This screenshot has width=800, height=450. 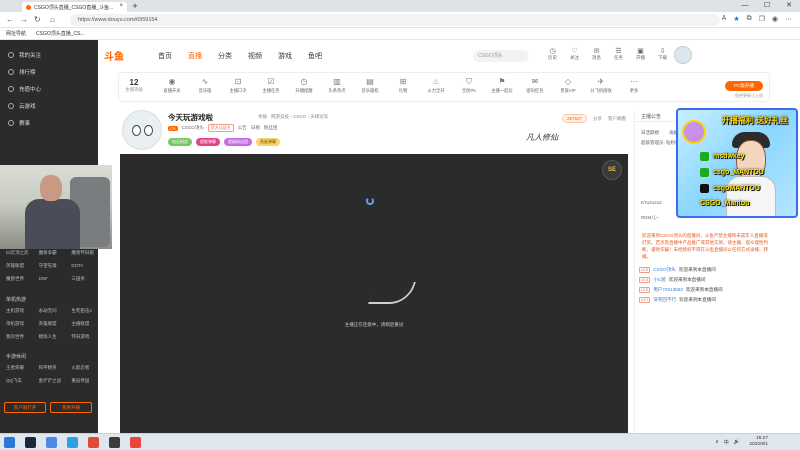 I want to click on windows-start-icon, so click(x=9, y=442).